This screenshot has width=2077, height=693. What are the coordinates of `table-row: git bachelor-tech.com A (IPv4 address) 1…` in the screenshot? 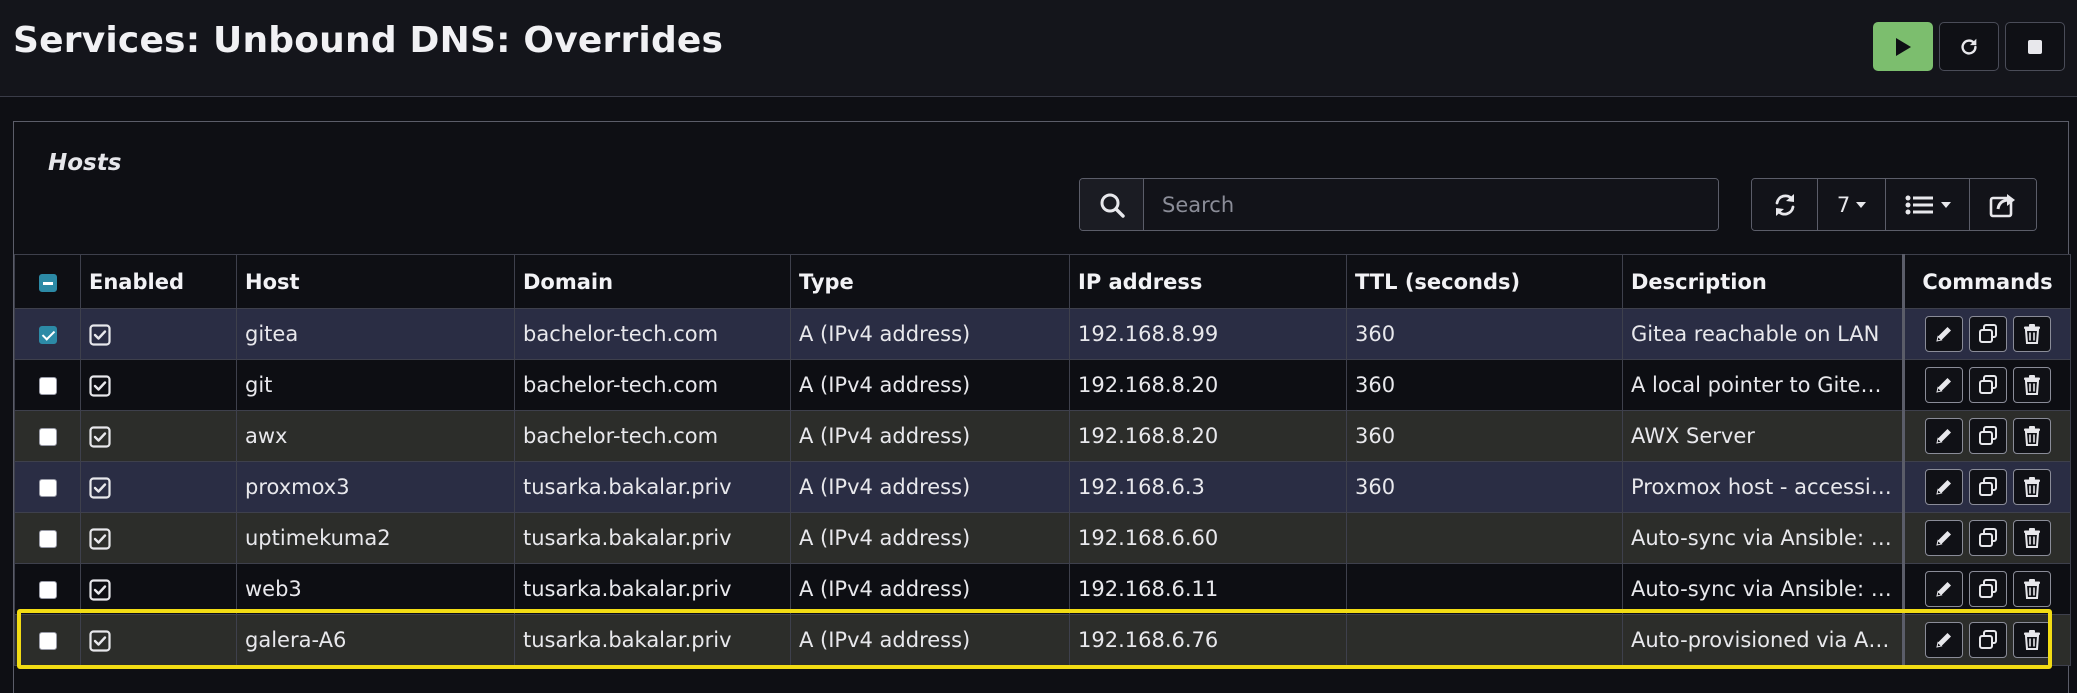 It's located at (1042, 385).